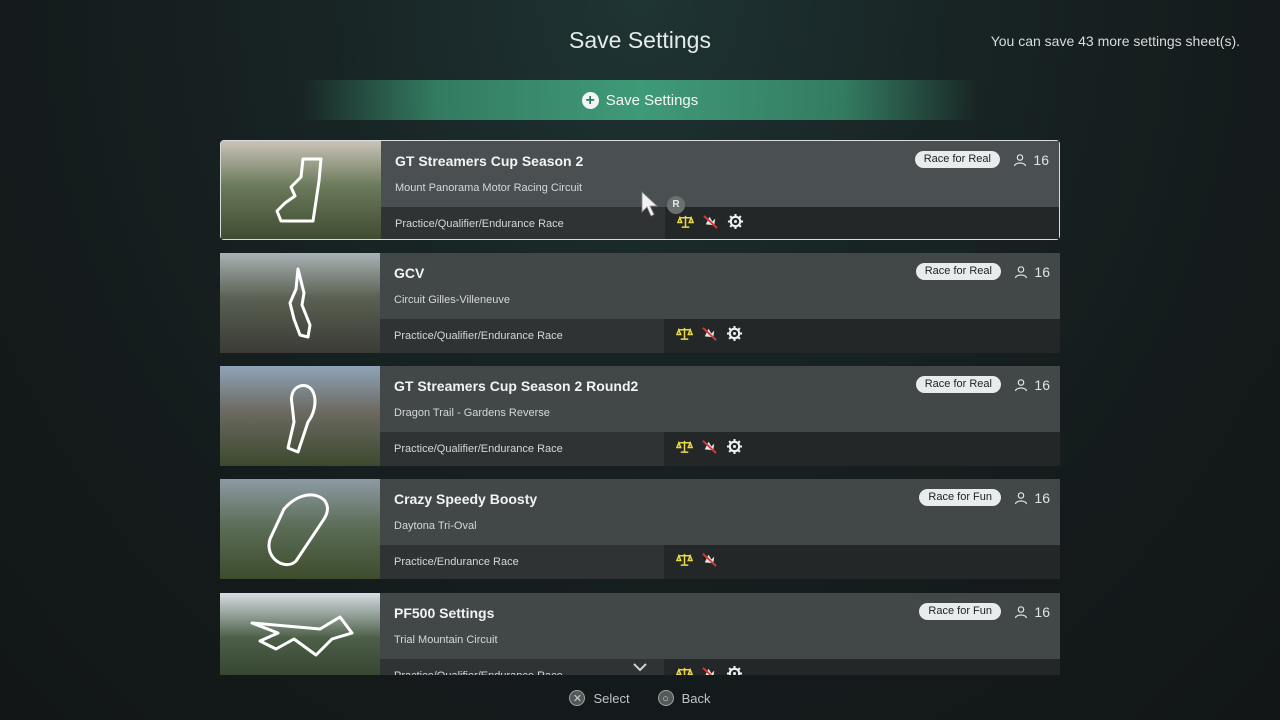  What do you see at coordinates (446, 640) in the screenshot?
I see `track-name: Trial Mountain Circuit` at bounding box center [446, 640].